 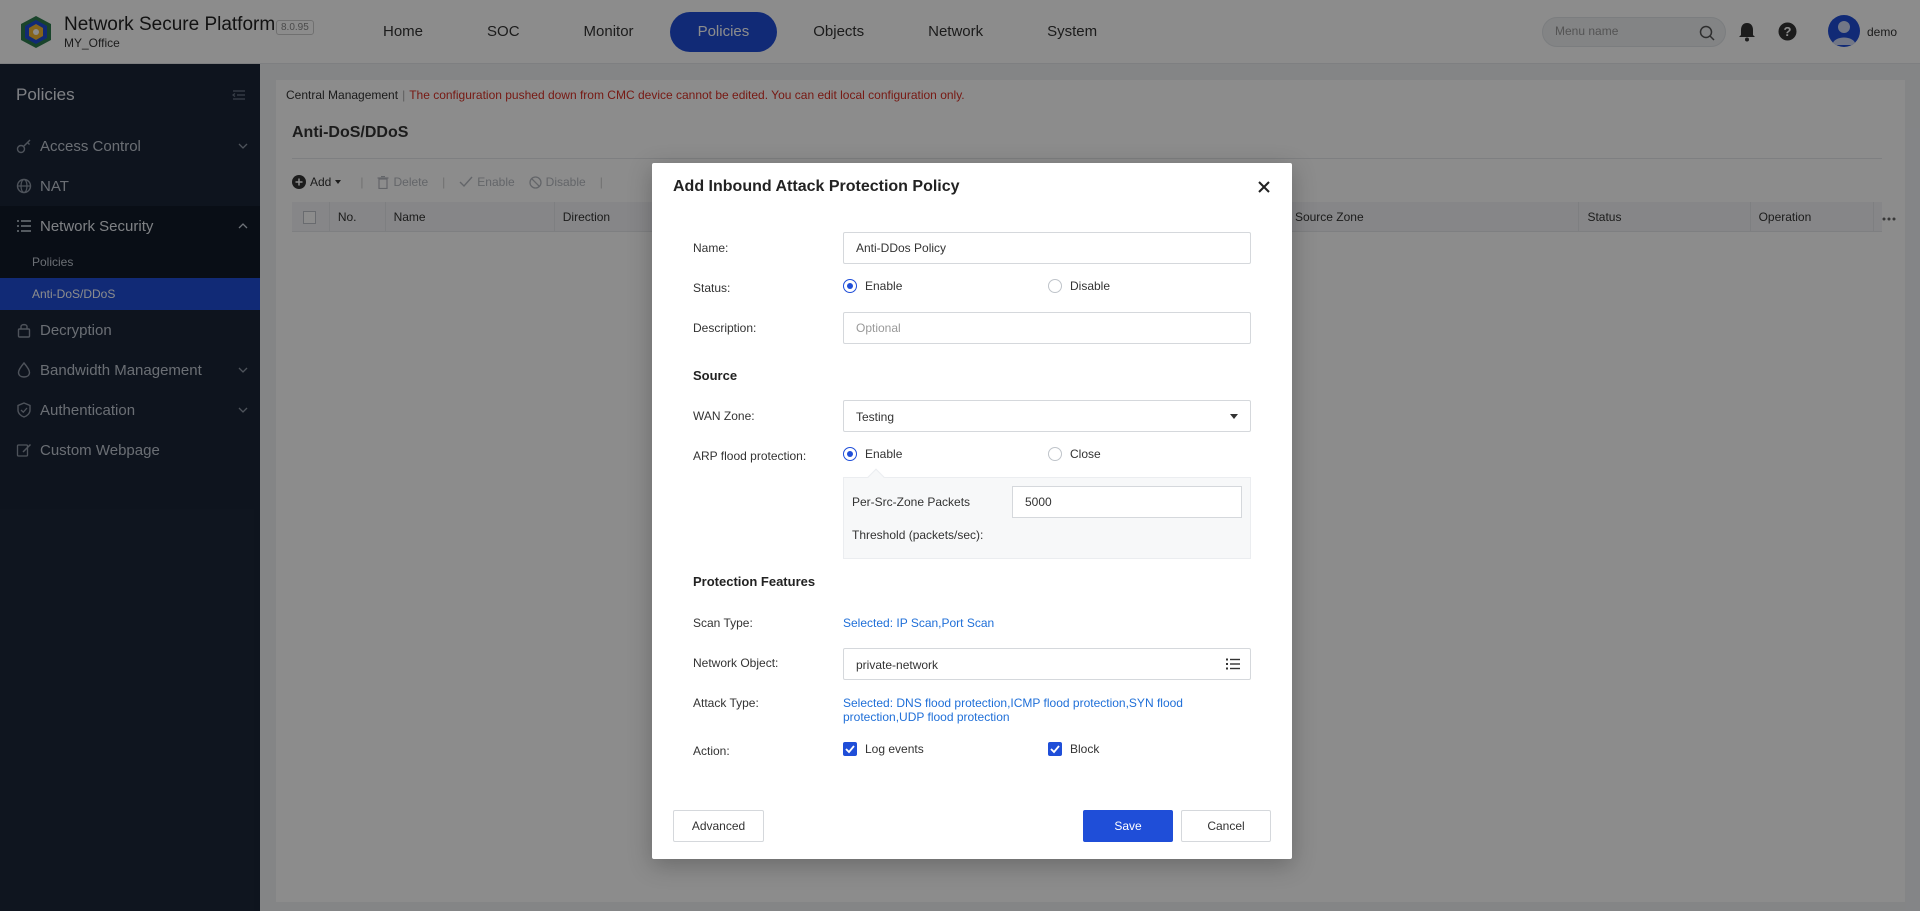 I want to click on save-button: Save, so click(x=1128, y=826).